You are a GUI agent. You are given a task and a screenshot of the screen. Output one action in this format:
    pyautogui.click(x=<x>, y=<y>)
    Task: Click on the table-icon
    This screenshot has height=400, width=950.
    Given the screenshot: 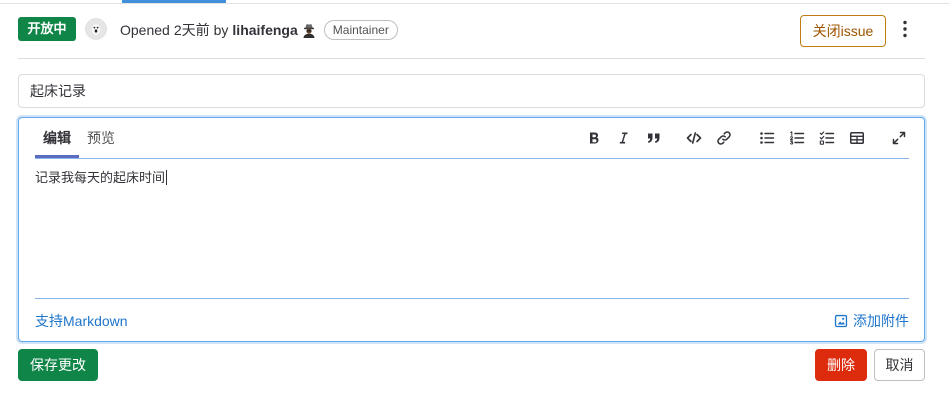 What is the action you would take?
    pyautogui.click(x=857, y=138)
    